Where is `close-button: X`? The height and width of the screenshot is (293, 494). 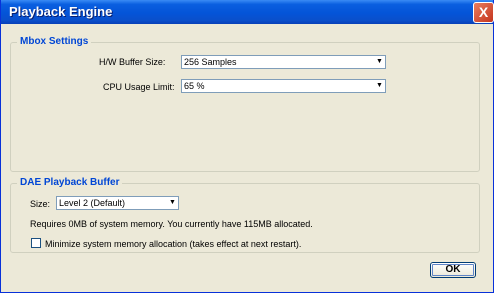
close-button: X is located at coordinates (483, 12).